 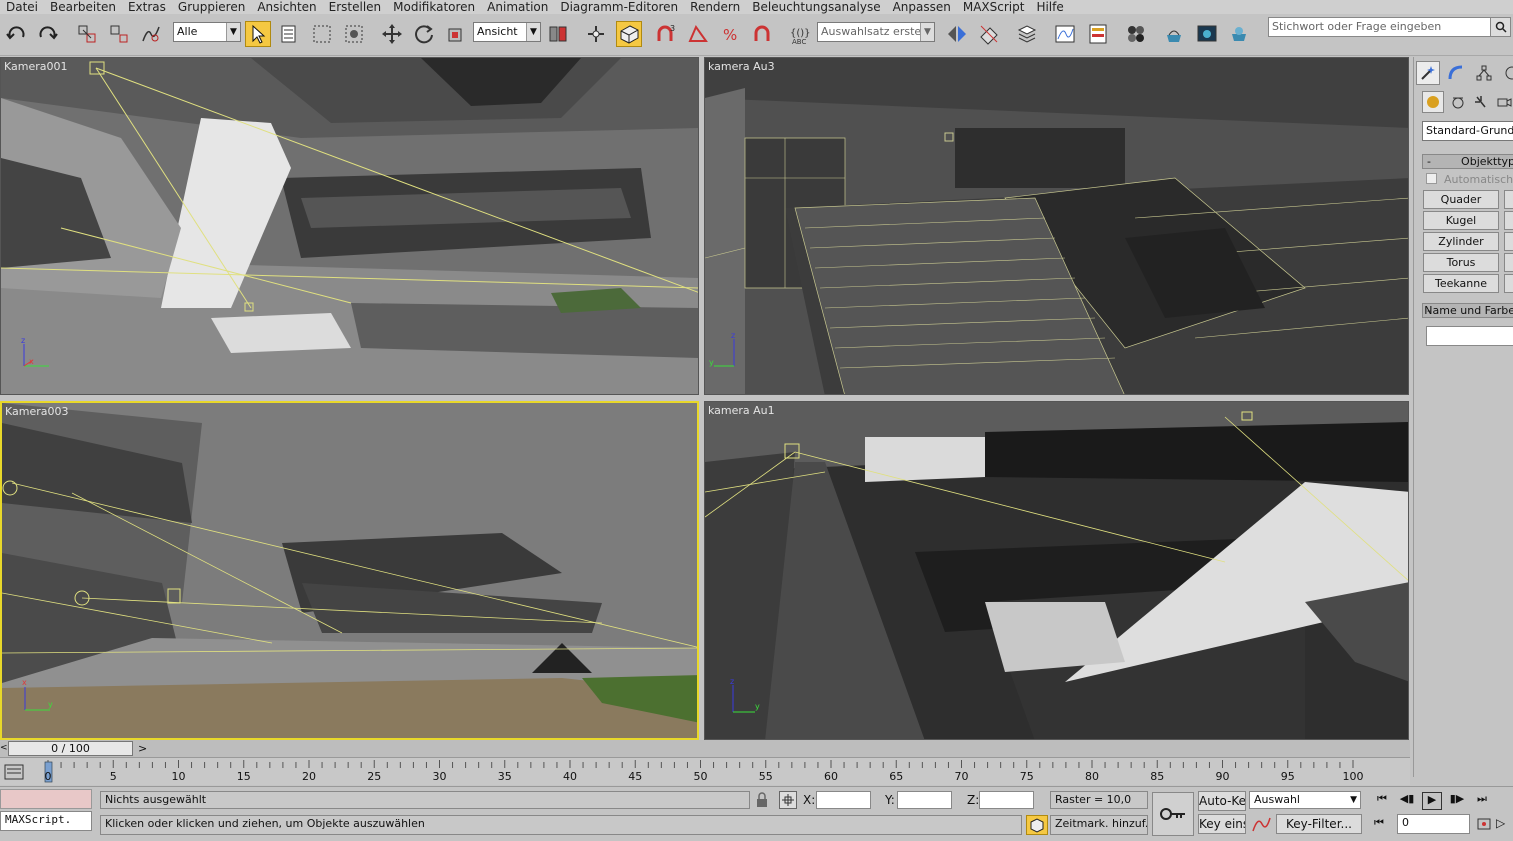 What do you see at coordinates (558, 34) in the screenshot?
I see `pivot-center-icon` at bounding box center [558, 34].